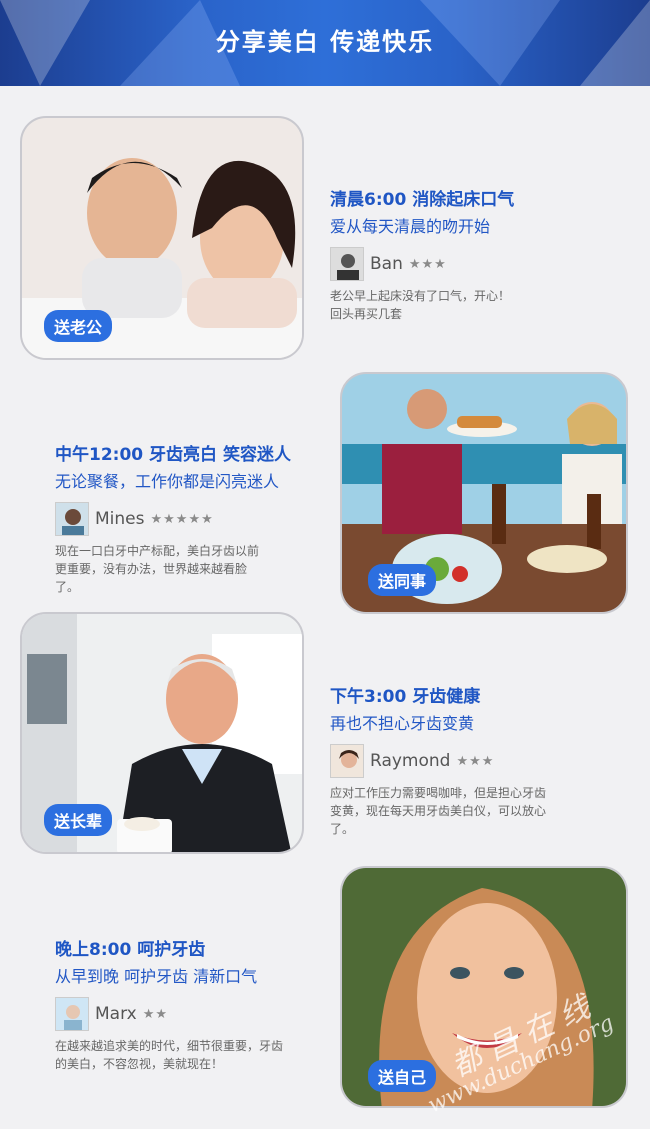  I want to click on sub-noon: 无论聚餐，工作你都是闪亮迷人, so click(167, 481).